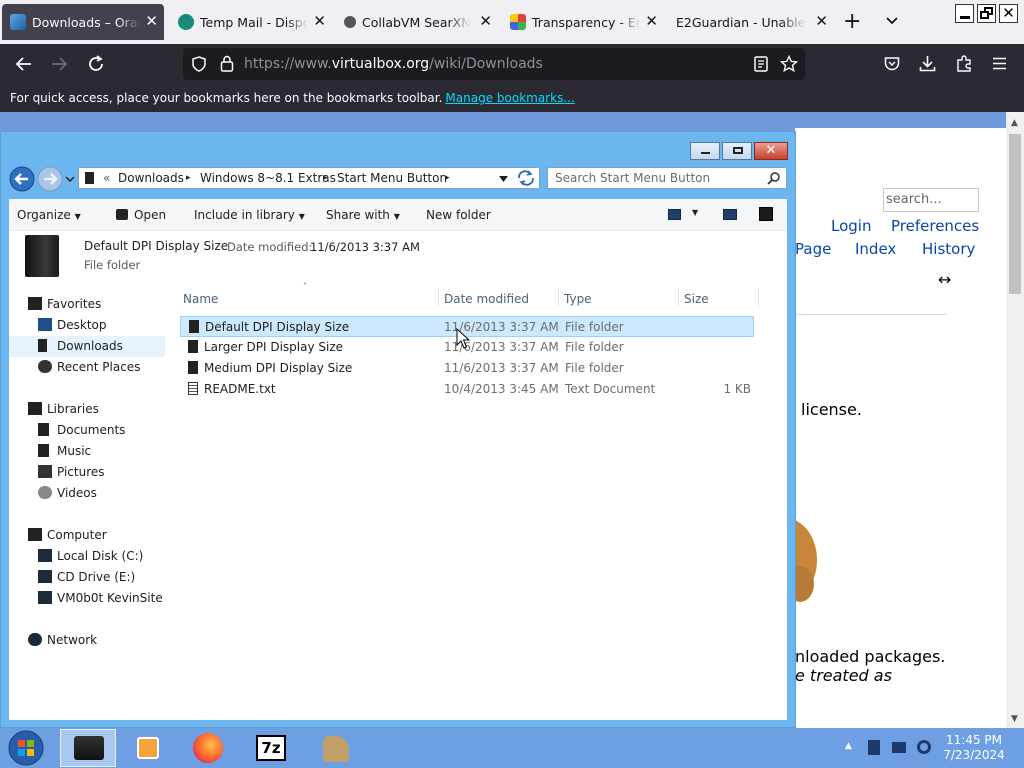 This screenshot has width=1024, height=768. What do you see at coordinates (751, 22) in the screenshot?
I see `tab-e2guardian: E2Guardian - Unable to load ✕` at bounding box center [751, 22].